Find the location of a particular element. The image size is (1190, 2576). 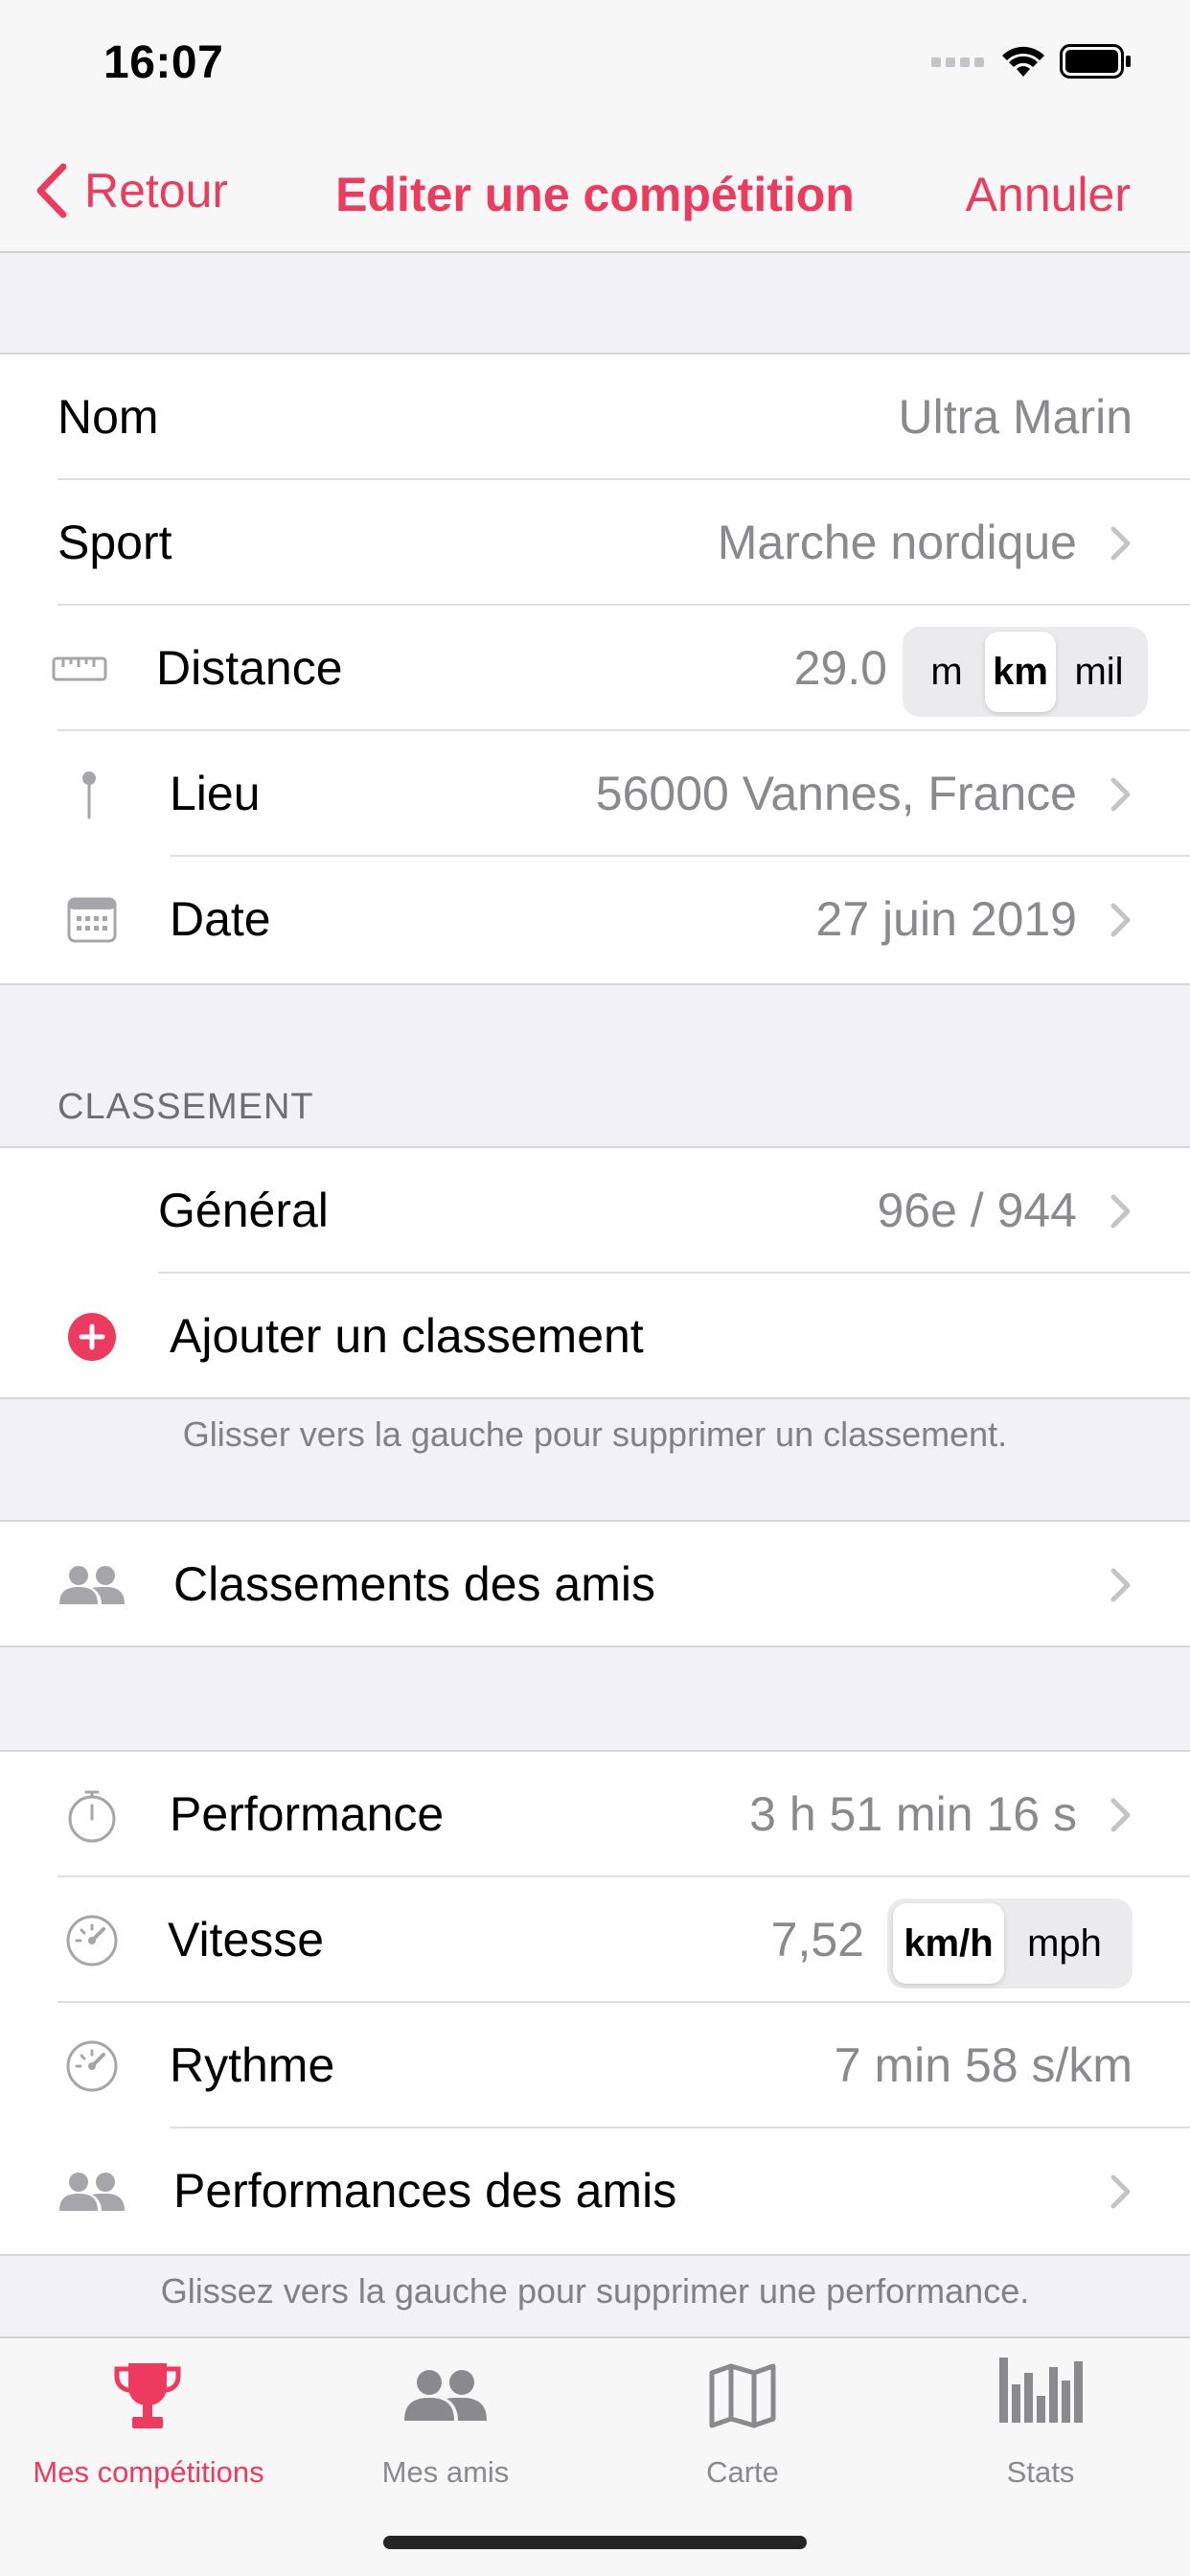

tab-map: Carte is located at coordinates (743, 2419).